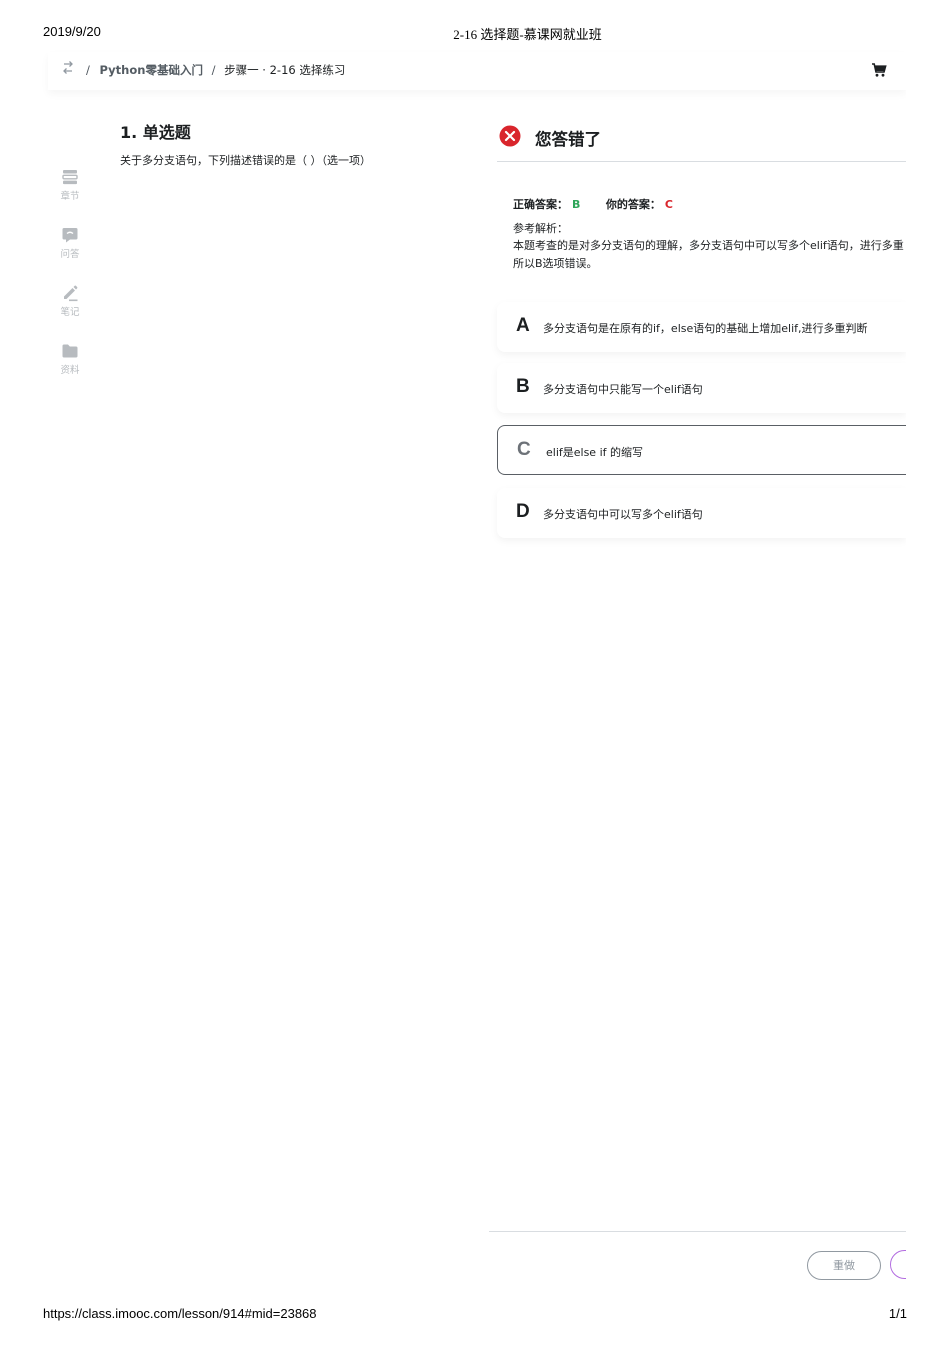 This screenshot has width=950, height=1345. What do you see at coordinates (70, 359) in the screenshot?
I see `sidebar-item-materials: 资料` at bounding box center [70, 359].